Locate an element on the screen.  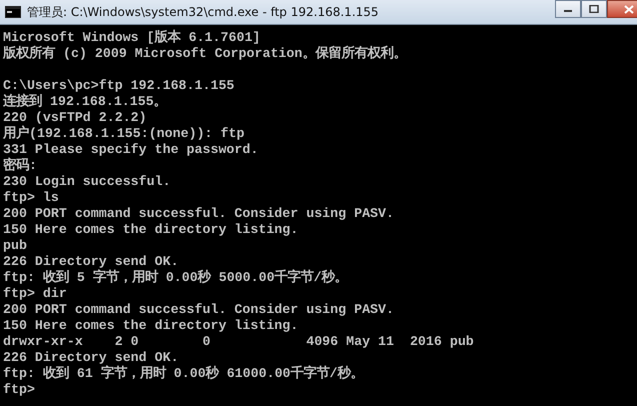
console-line: 版权所有 (c) 2009 Microsoft Corporation。保留所有权利。 is located at coordinates (205, 54).